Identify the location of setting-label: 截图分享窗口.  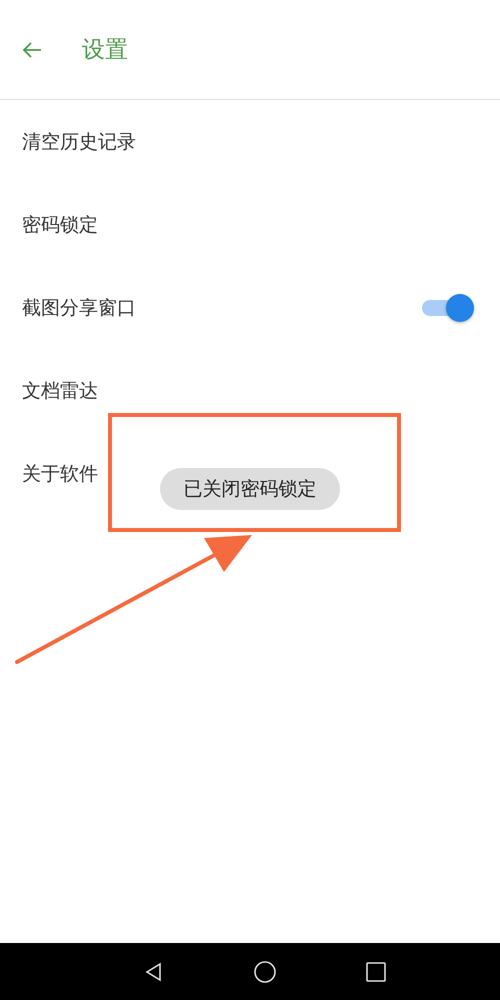
(79, 307).